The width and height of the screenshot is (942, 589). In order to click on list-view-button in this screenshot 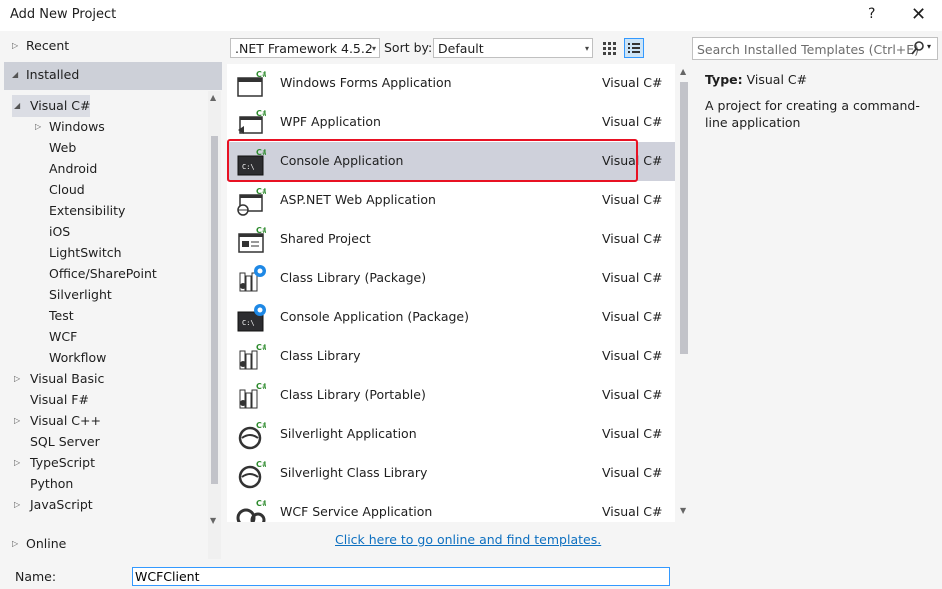, I will do `click(634, 48)`.